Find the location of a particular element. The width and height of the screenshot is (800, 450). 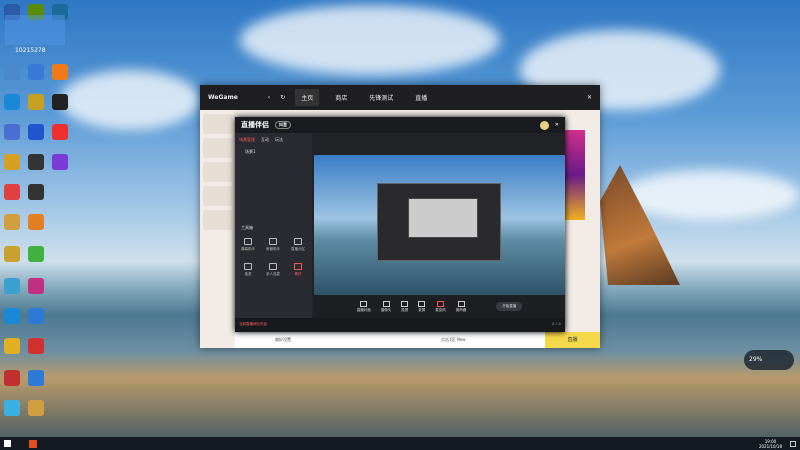

tool-item: 弹幕助手 is located at coordinates (248, 246).